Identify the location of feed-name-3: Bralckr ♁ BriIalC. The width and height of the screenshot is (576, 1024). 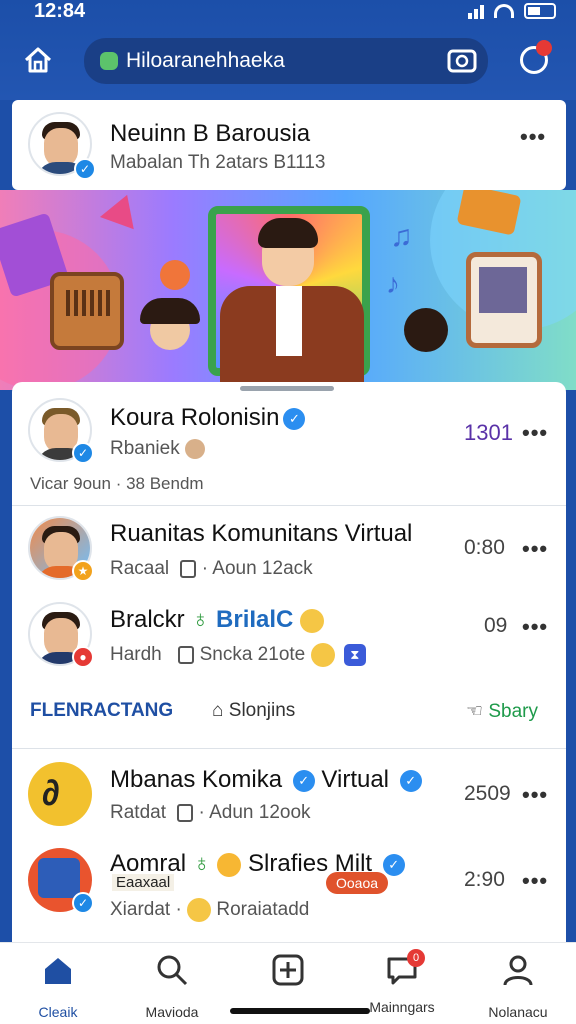
(217, 620).